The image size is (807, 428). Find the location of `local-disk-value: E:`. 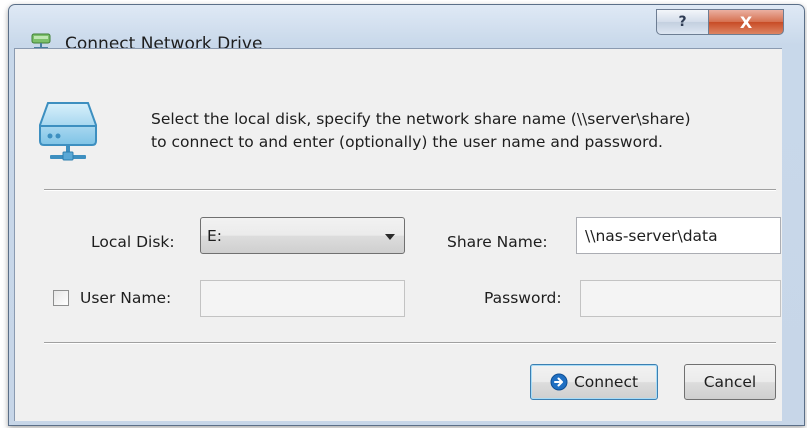

local-disk-value: E: is located at coordinates (215, 235).